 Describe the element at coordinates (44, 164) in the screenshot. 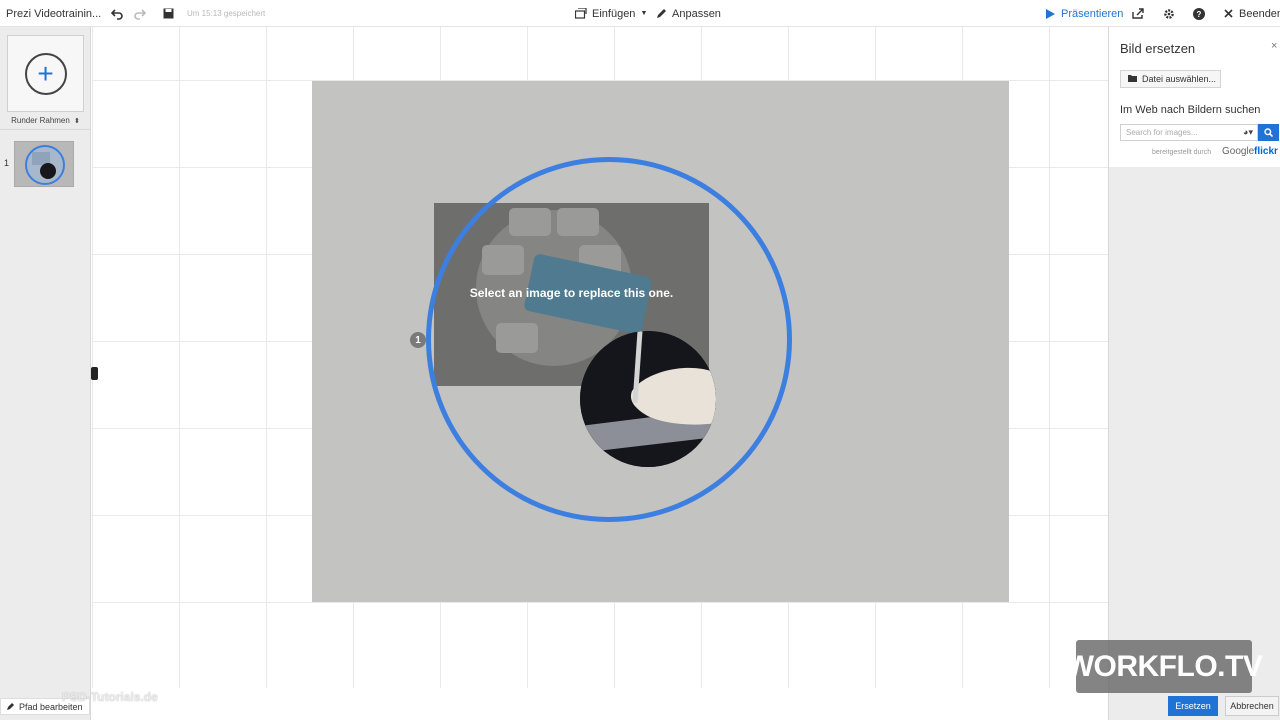

I see `slide-thumbnail` at that location.